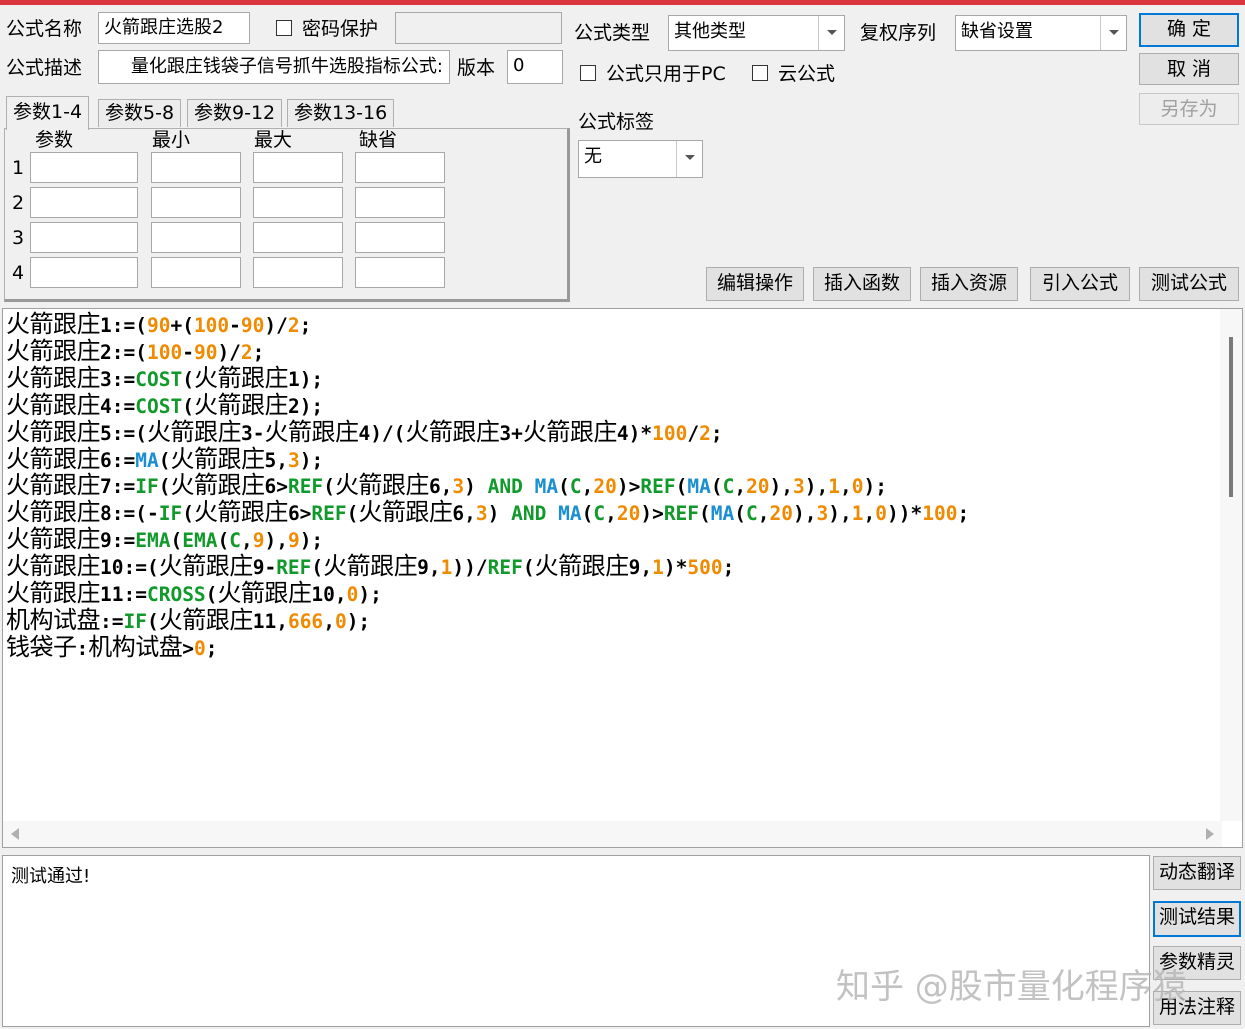 The width and height of the screenshot is (1245, 1029). What do you see at coordinates (487, 648) in the screenshot?
I see `code-line: 钱袋子:机构试盘>0;` at bounding box center [487, 648].